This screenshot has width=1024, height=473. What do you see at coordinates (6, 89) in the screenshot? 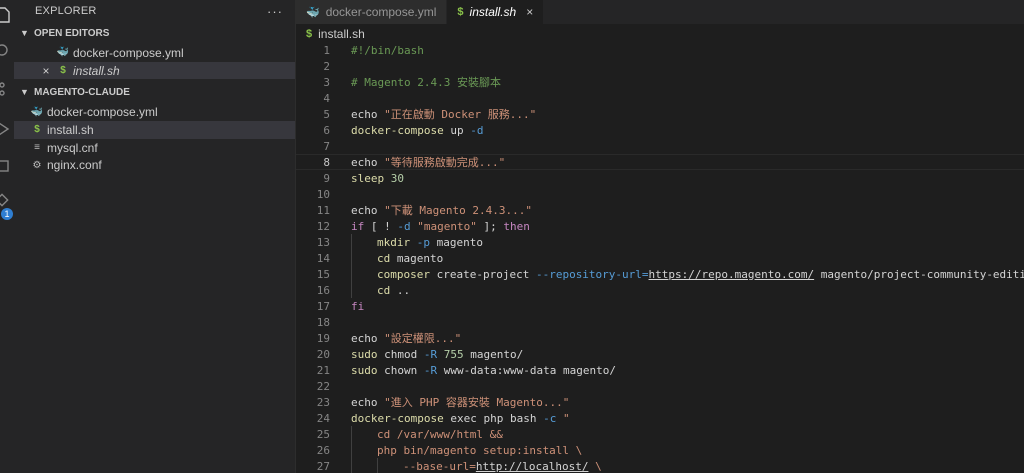
I see `source-control-icon` at bounding box center [6, 89].